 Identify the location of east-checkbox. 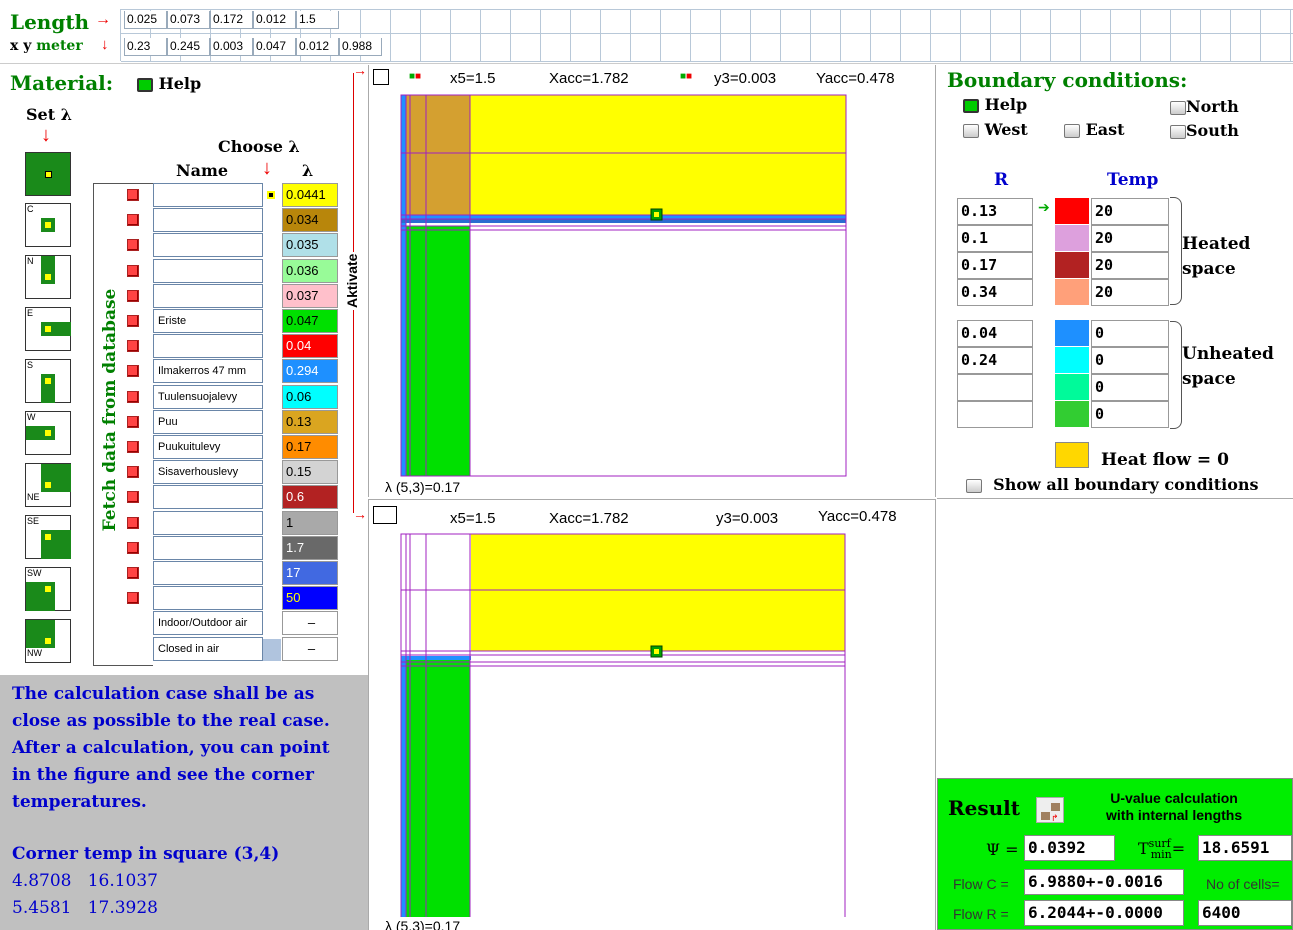
(1072, 130).